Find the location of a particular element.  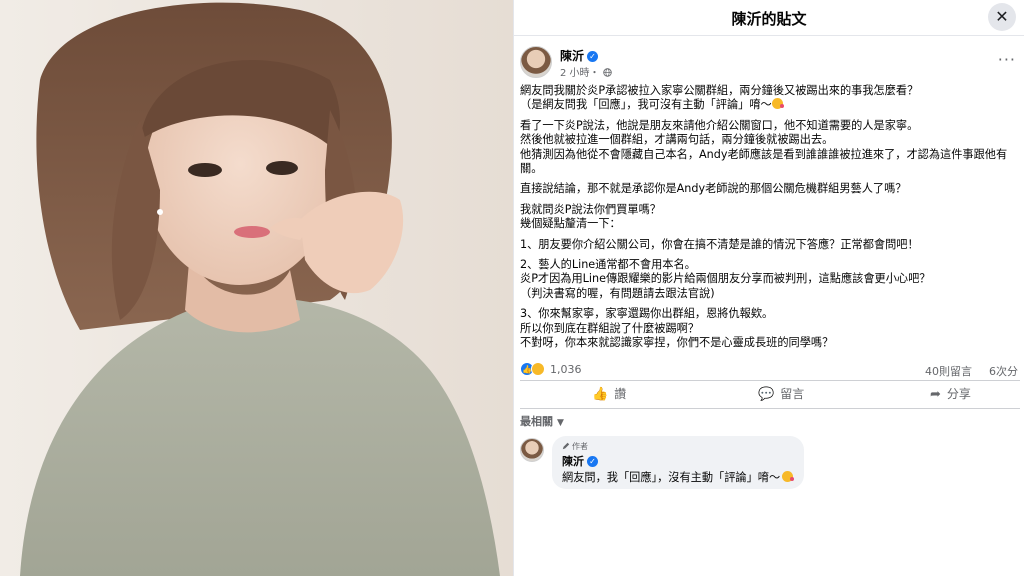

close-icon: ✕ is located at coordinates (1002, 16).